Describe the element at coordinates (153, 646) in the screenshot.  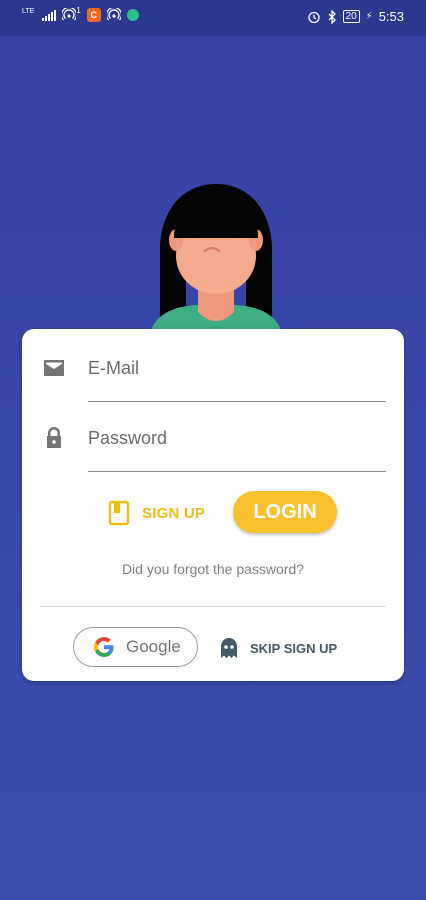
I see `google-label: Google` at that location.